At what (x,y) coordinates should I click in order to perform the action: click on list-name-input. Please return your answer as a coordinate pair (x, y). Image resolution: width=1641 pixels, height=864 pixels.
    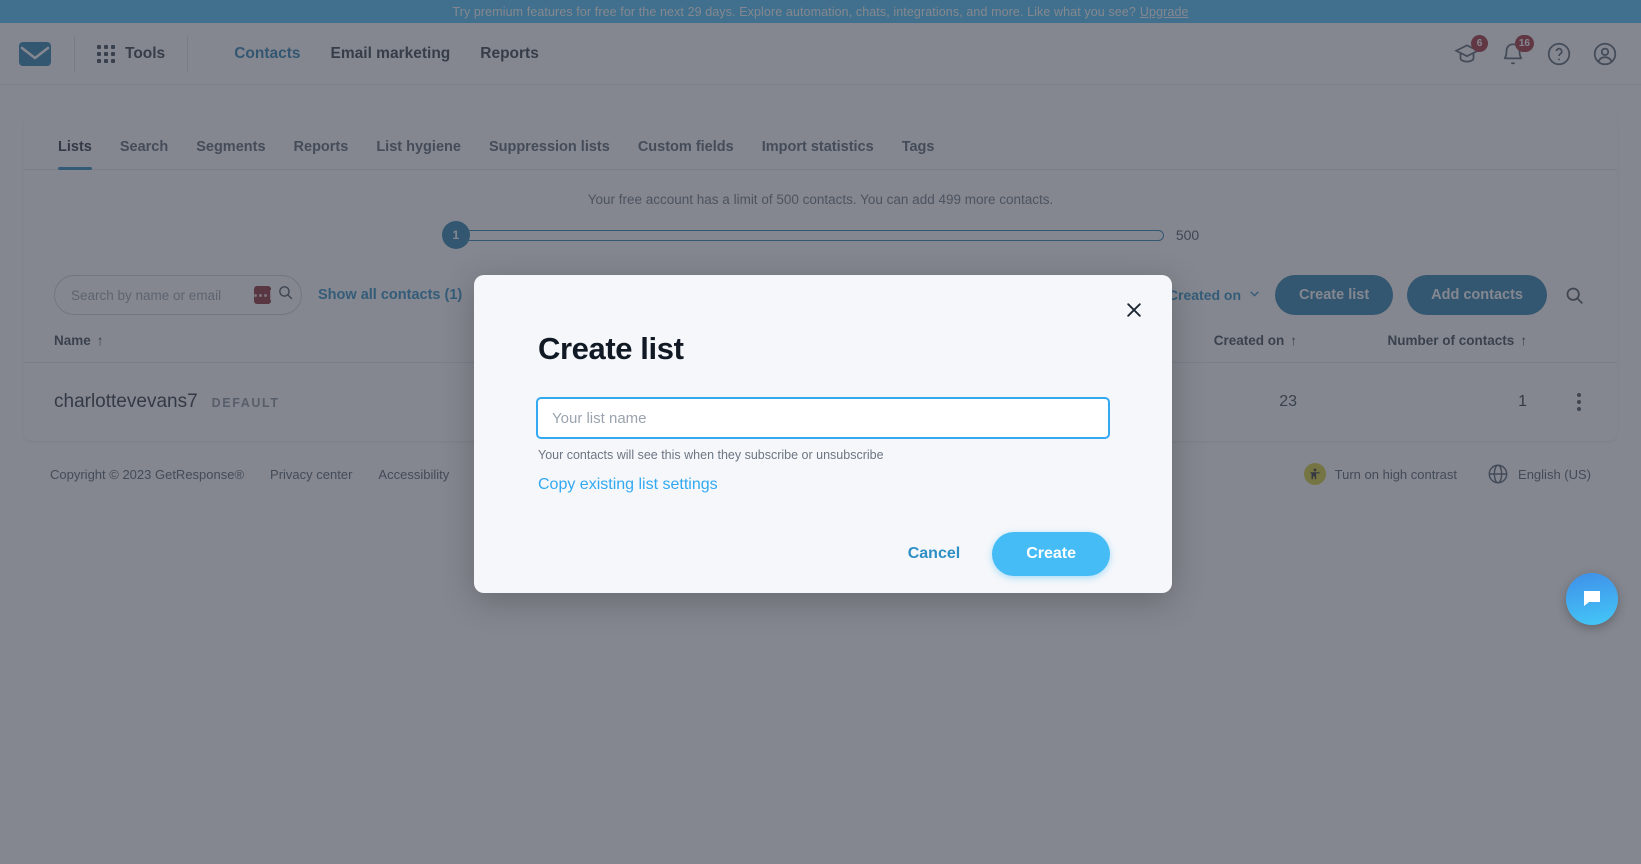
    Looking at the image, I should click on (823, 418).